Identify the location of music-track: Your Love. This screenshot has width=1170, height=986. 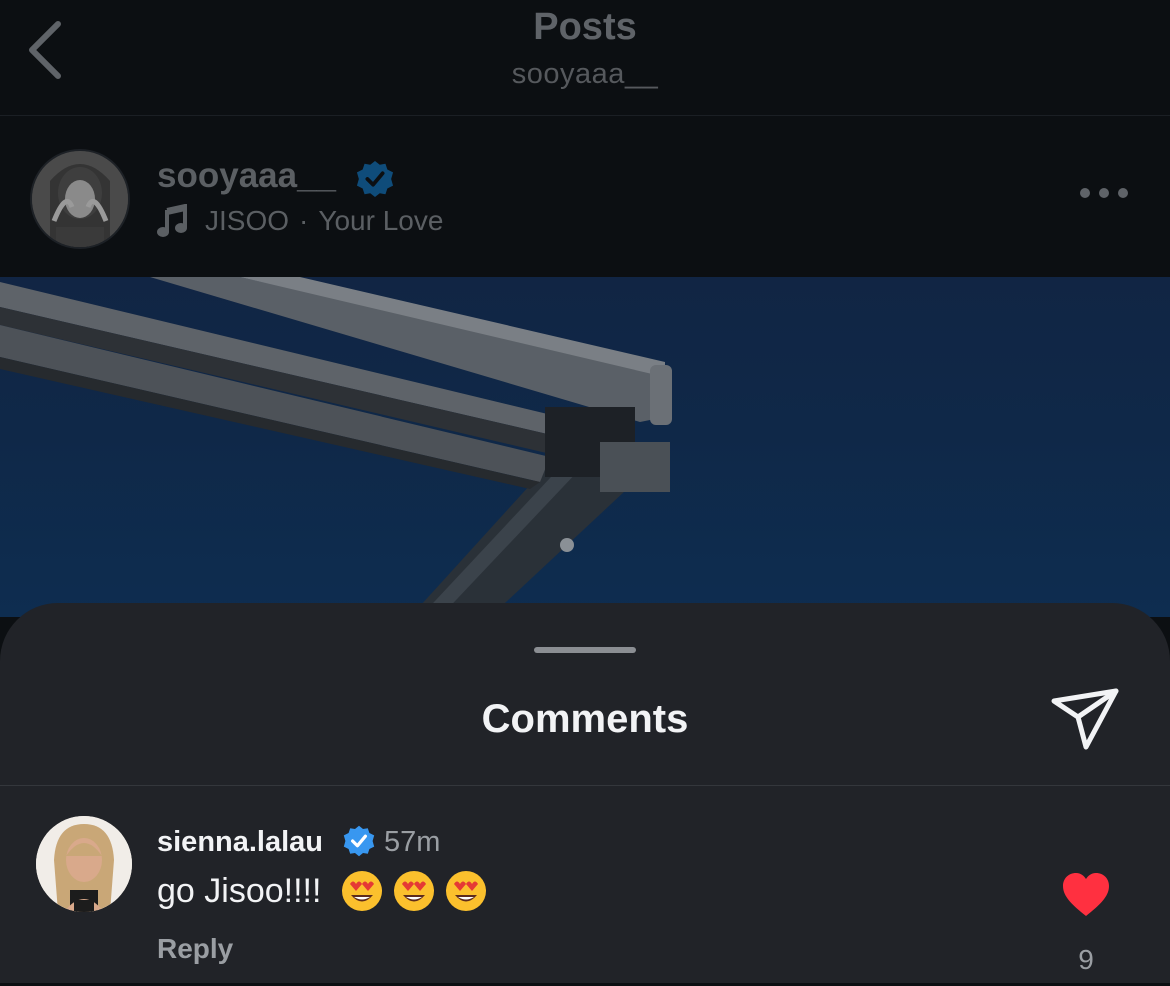
(381, 220).